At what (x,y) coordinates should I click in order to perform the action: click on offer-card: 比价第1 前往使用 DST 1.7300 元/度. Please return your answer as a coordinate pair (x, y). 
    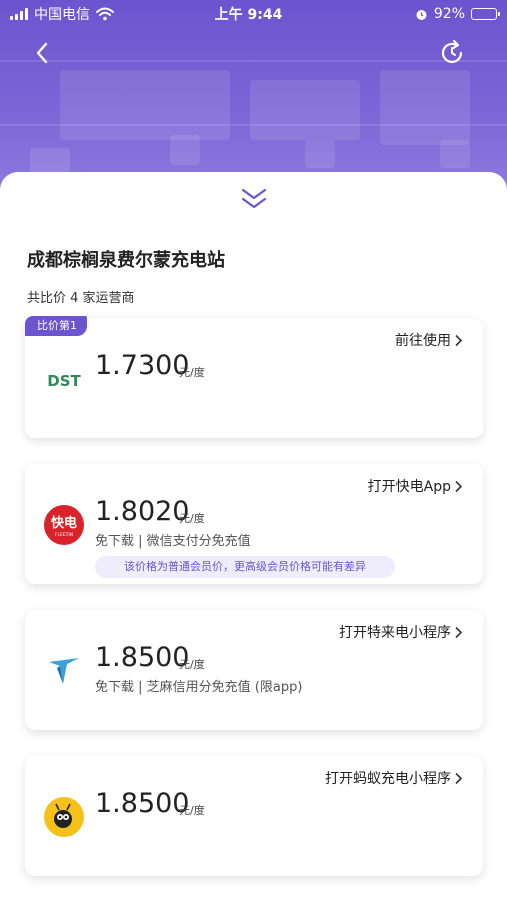
    Looking at the image, I should click on (254, 377).